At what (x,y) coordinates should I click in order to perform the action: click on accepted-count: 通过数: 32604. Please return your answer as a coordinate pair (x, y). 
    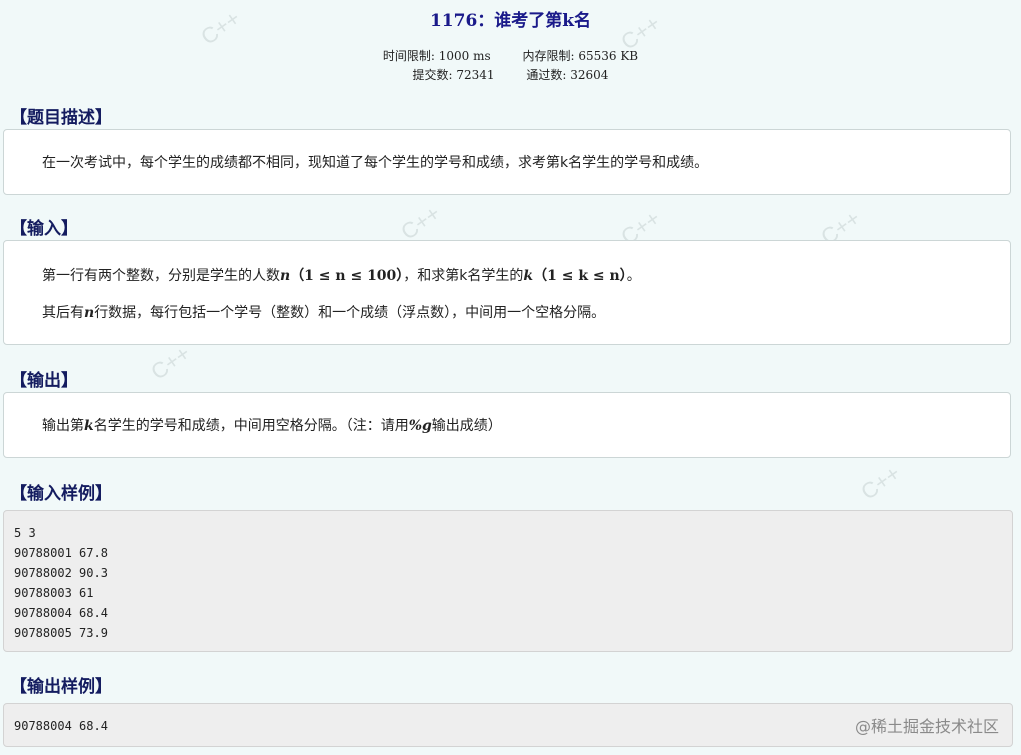
    Looking at the image, I should click on (567, 75).